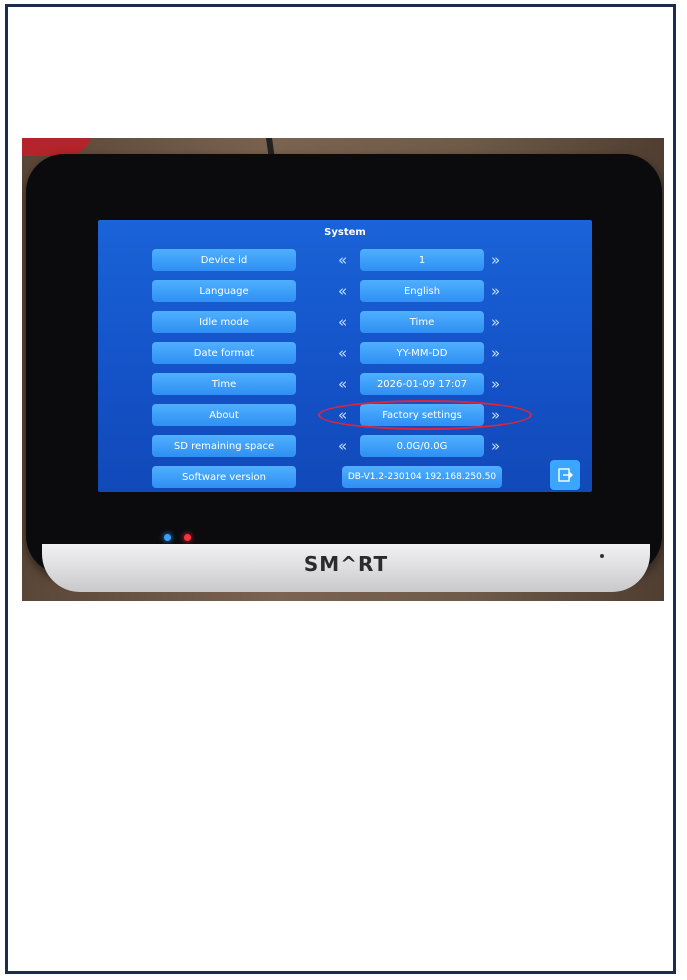  I want to click on time-button: Time, so click(224, 384).